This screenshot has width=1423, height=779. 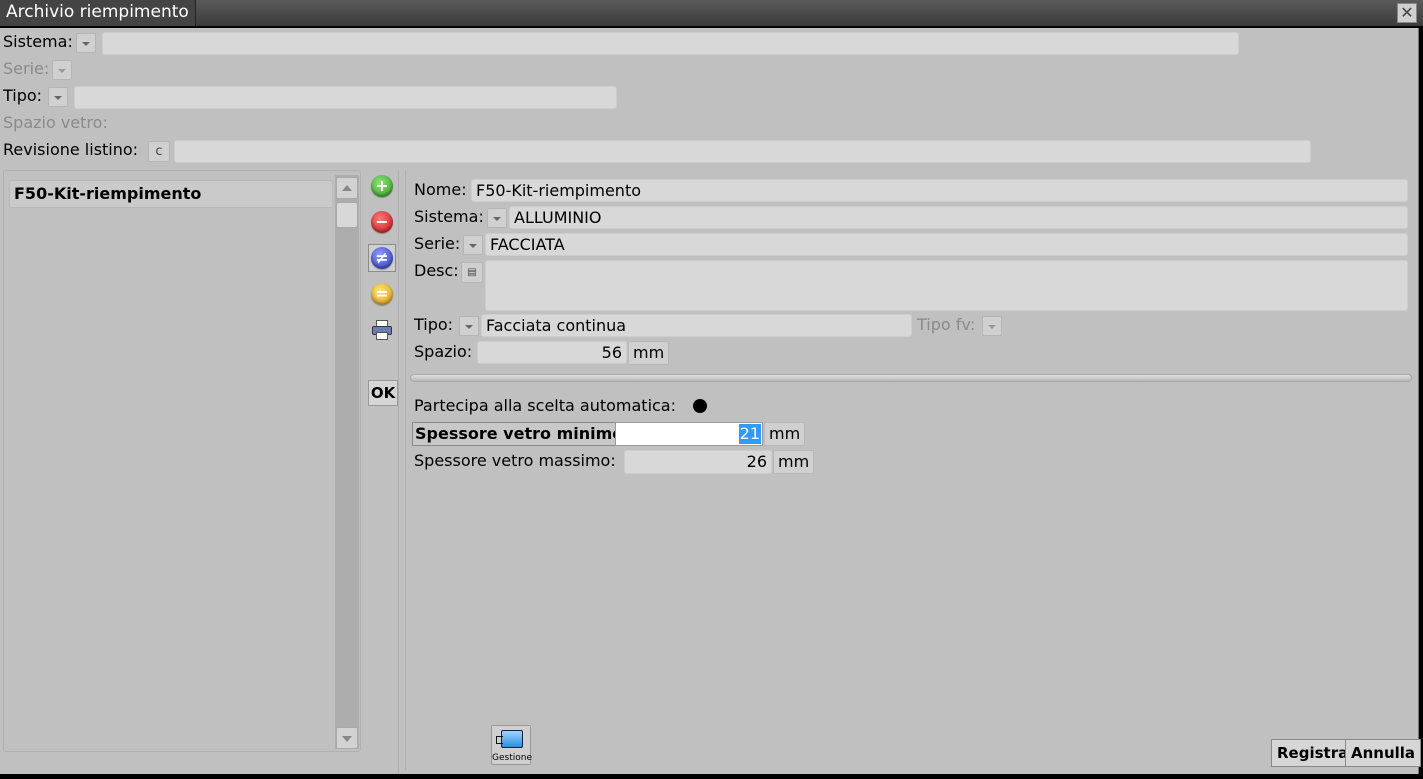 I want to click on tipo-label: Tipo:, so click(x=434, y=324).